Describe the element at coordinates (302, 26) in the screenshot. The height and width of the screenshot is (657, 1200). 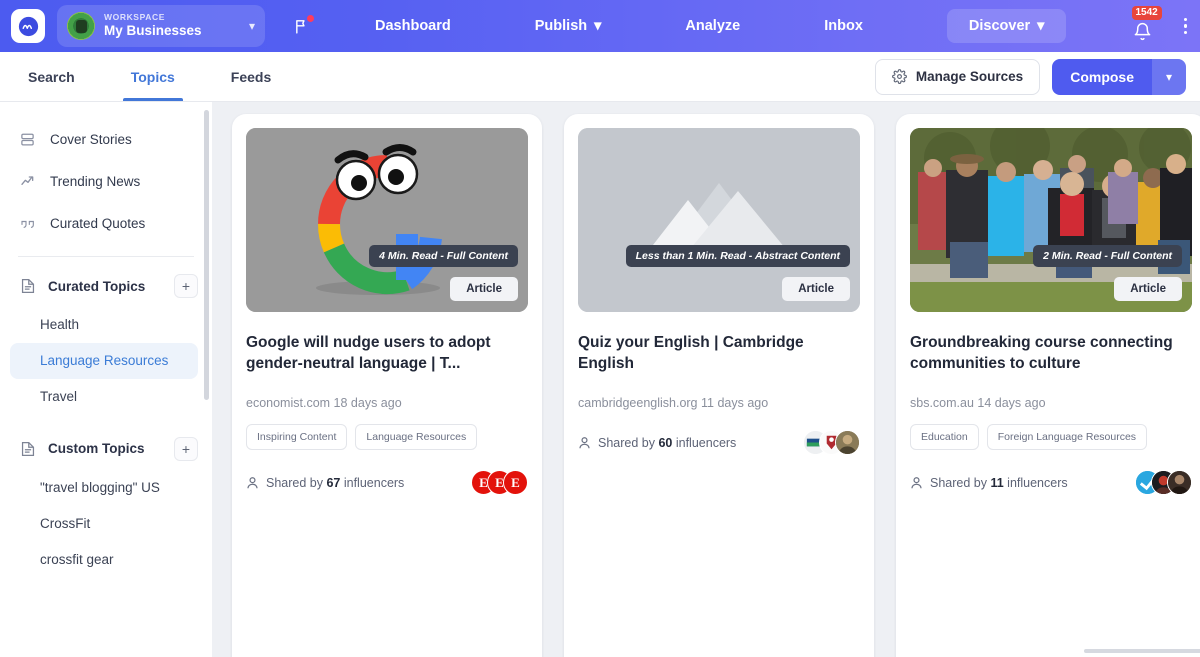
I see `flag-icon` at that location.